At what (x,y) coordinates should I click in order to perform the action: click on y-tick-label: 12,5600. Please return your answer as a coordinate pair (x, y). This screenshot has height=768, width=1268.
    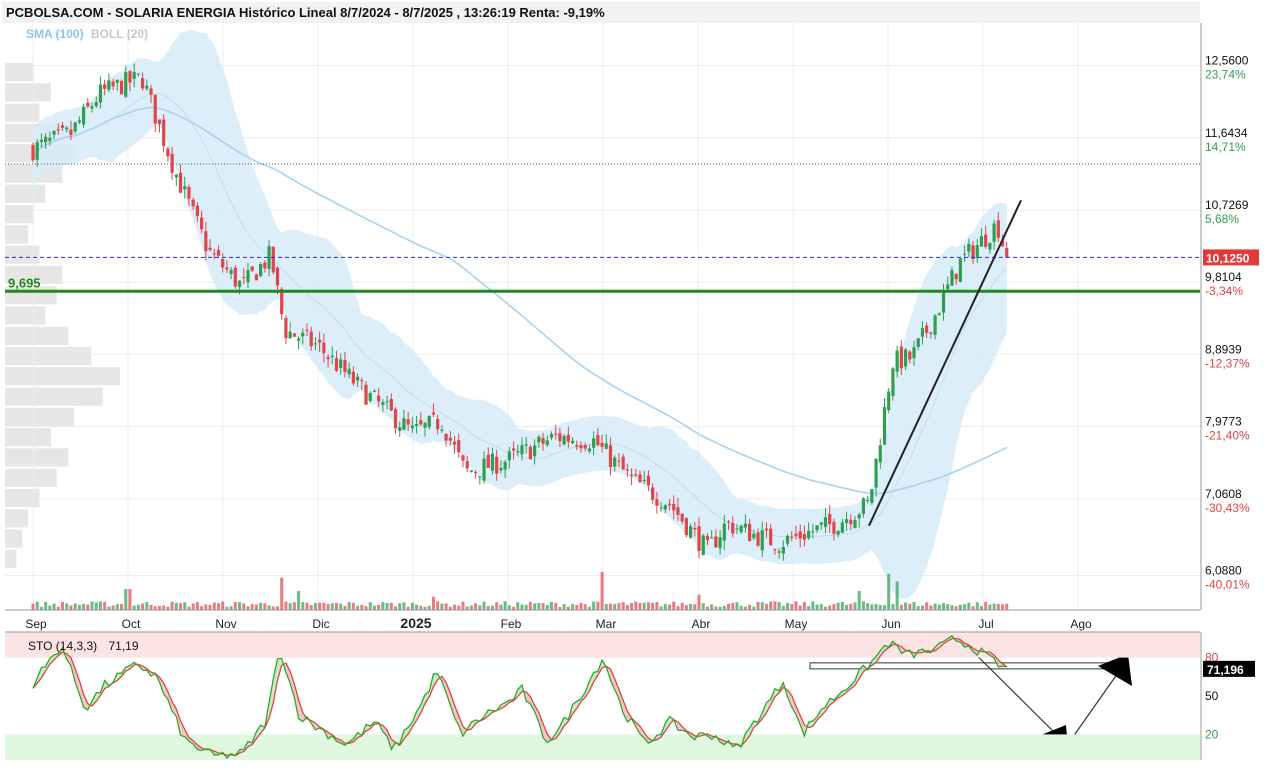
    Looking at the image, I should click on (1227, 61).